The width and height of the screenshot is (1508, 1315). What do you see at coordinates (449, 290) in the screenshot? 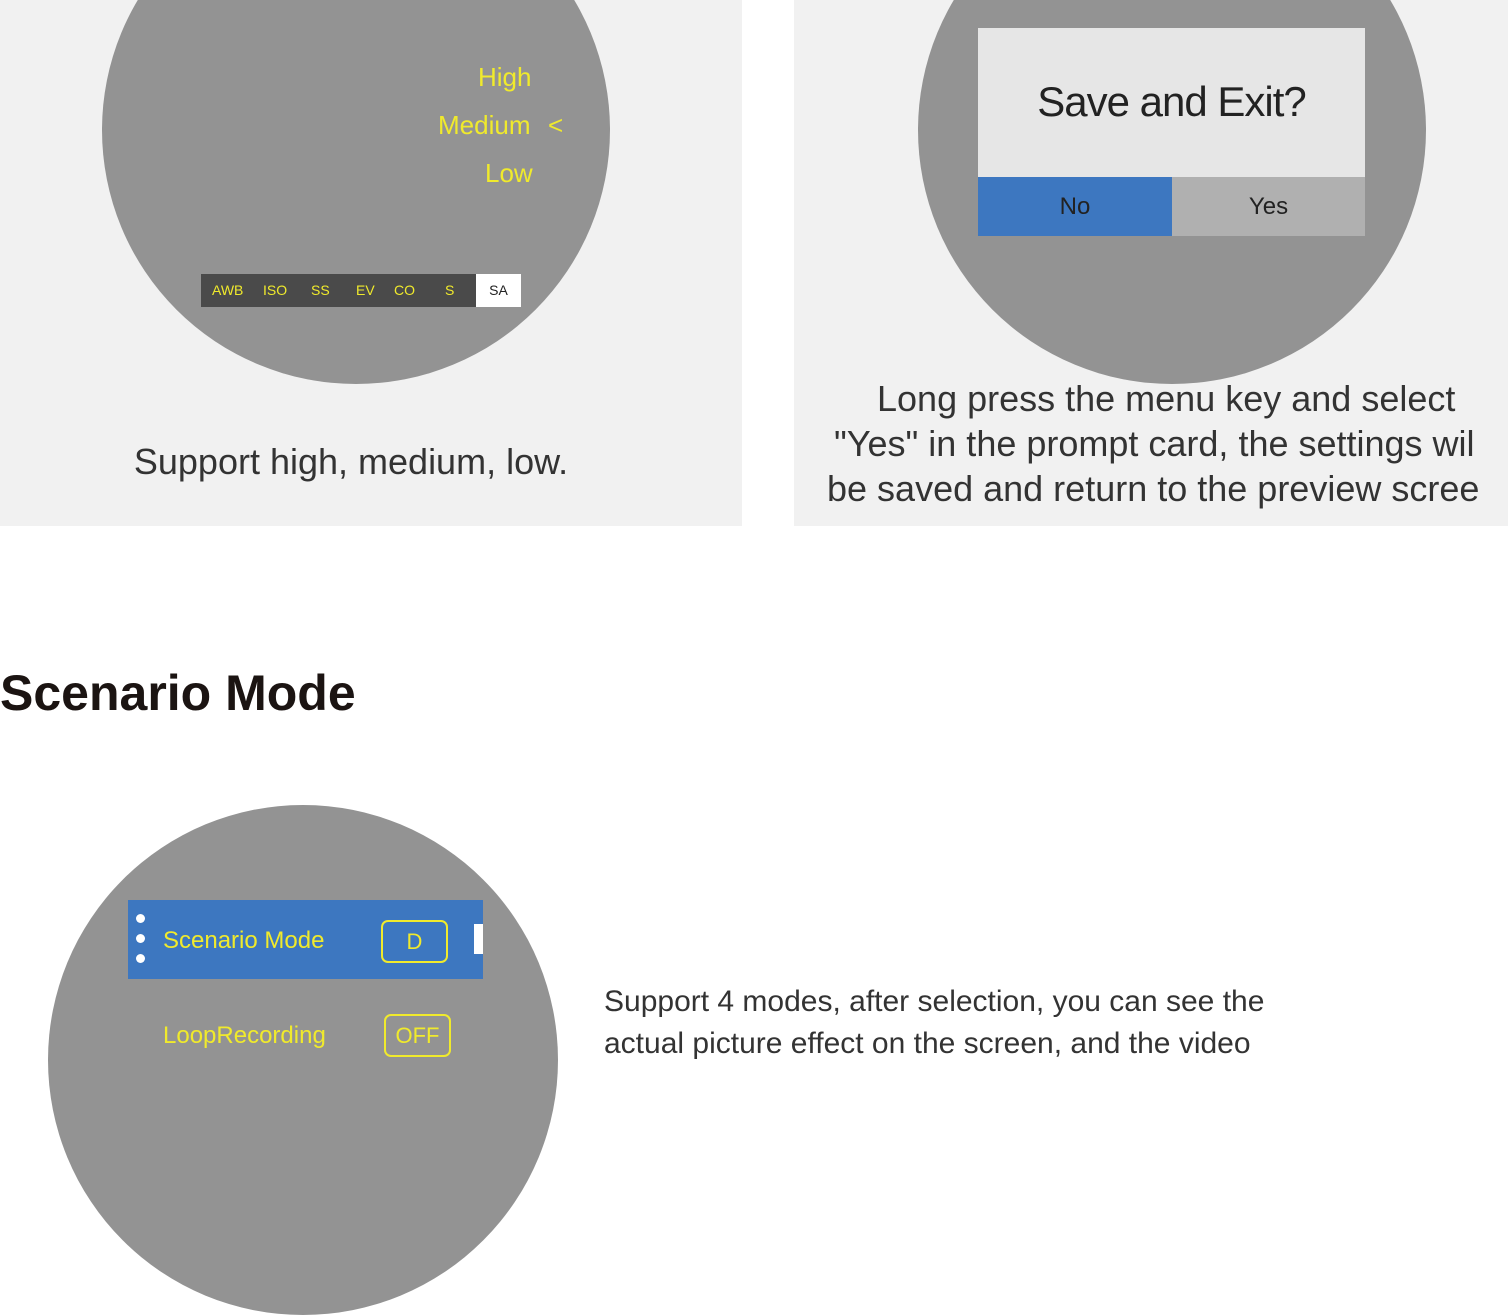
I see `toolbar-s: S` at bounding box center [449, 290].